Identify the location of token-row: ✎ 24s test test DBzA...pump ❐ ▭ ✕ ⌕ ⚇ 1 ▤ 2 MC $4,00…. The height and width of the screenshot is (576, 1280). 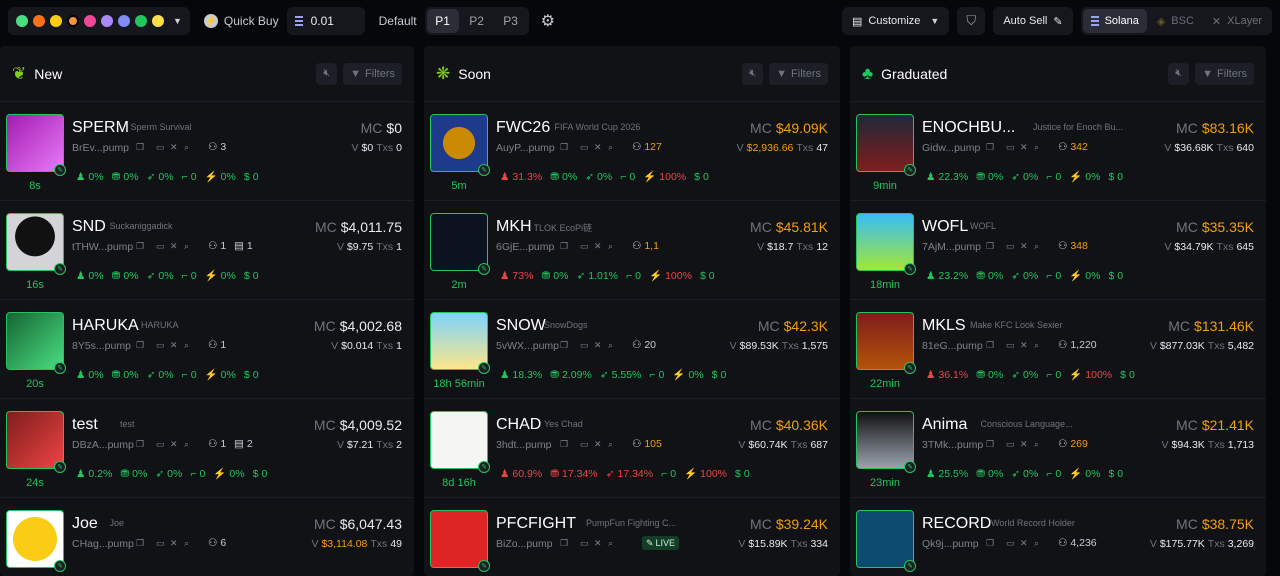
(207, 448).